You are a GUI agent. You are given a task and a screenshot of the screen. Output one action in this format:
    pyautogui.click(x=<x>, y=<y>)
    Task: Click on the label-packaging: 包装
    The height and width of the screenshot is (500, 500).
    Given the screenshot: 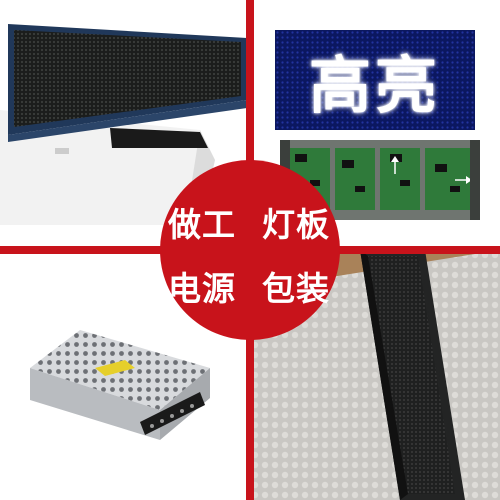 What is the action you would take?
    pyautogui.click(x=296, y=288)
    